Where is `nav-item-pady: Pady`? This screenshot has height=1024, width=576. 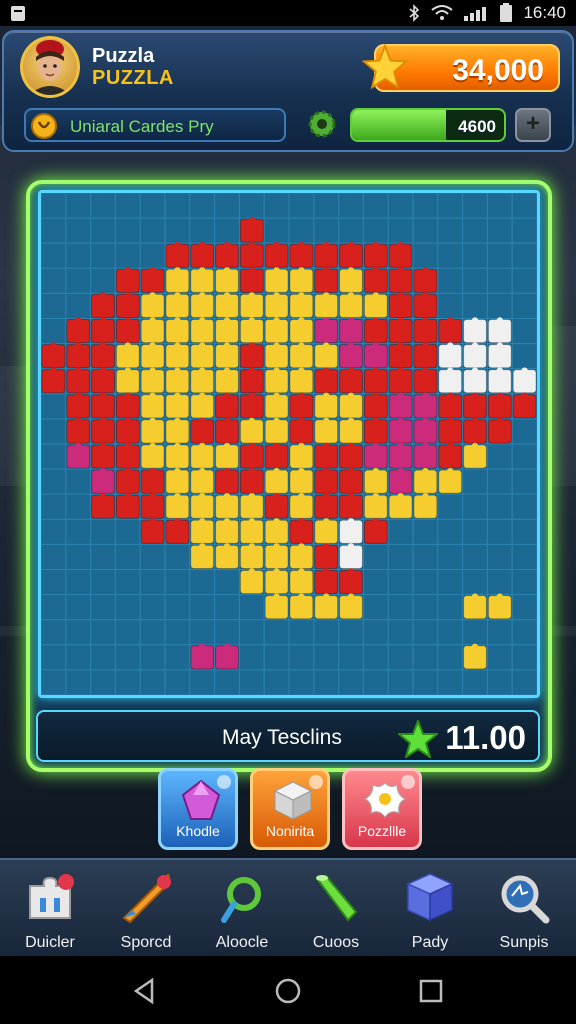 nav-item-pady: Pady is located at coordinates (430, 911).